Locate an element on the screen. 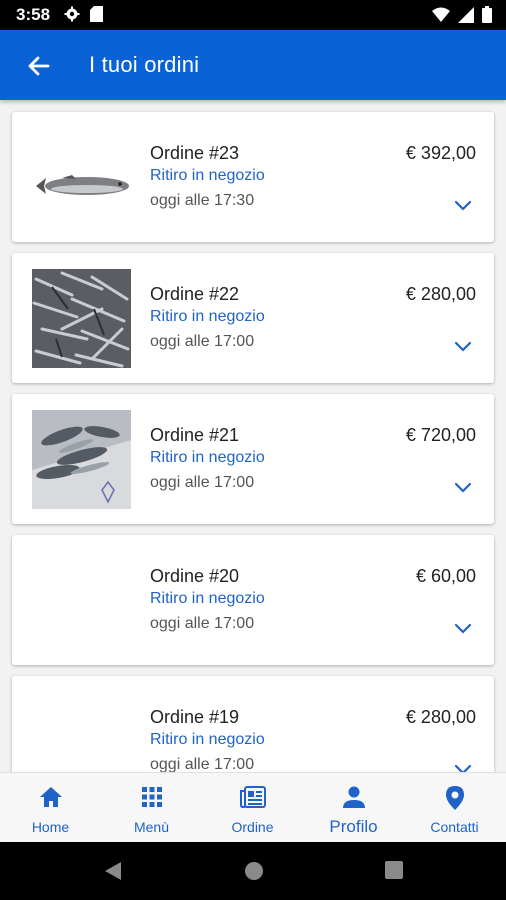 Image resolution: width=506 pixels, height=900 pixels. anchovies-image is located at coordinates (81, 318).